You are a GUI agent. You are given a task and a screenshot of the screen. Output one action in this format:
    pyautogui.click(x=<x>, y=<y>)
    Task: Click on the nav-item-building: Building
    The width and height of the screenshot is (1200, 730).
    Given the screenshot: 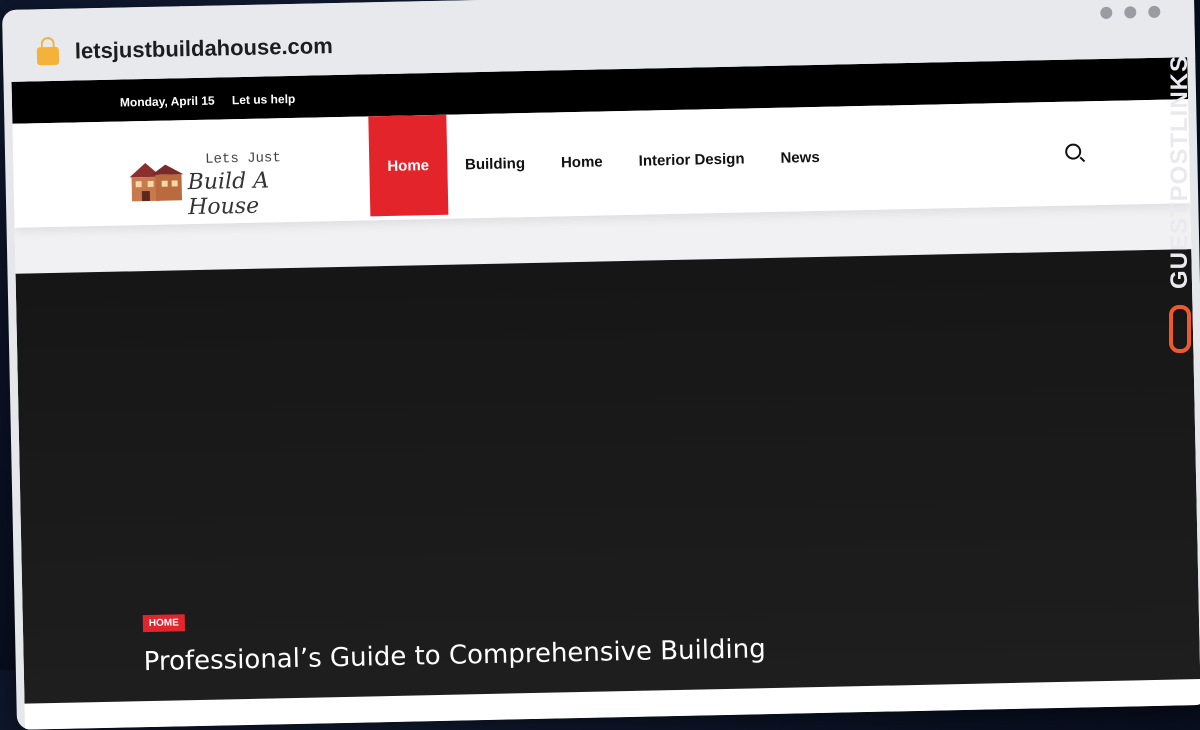 What is the action you would take?
    pyautogui.click(x=495, y=164)
    